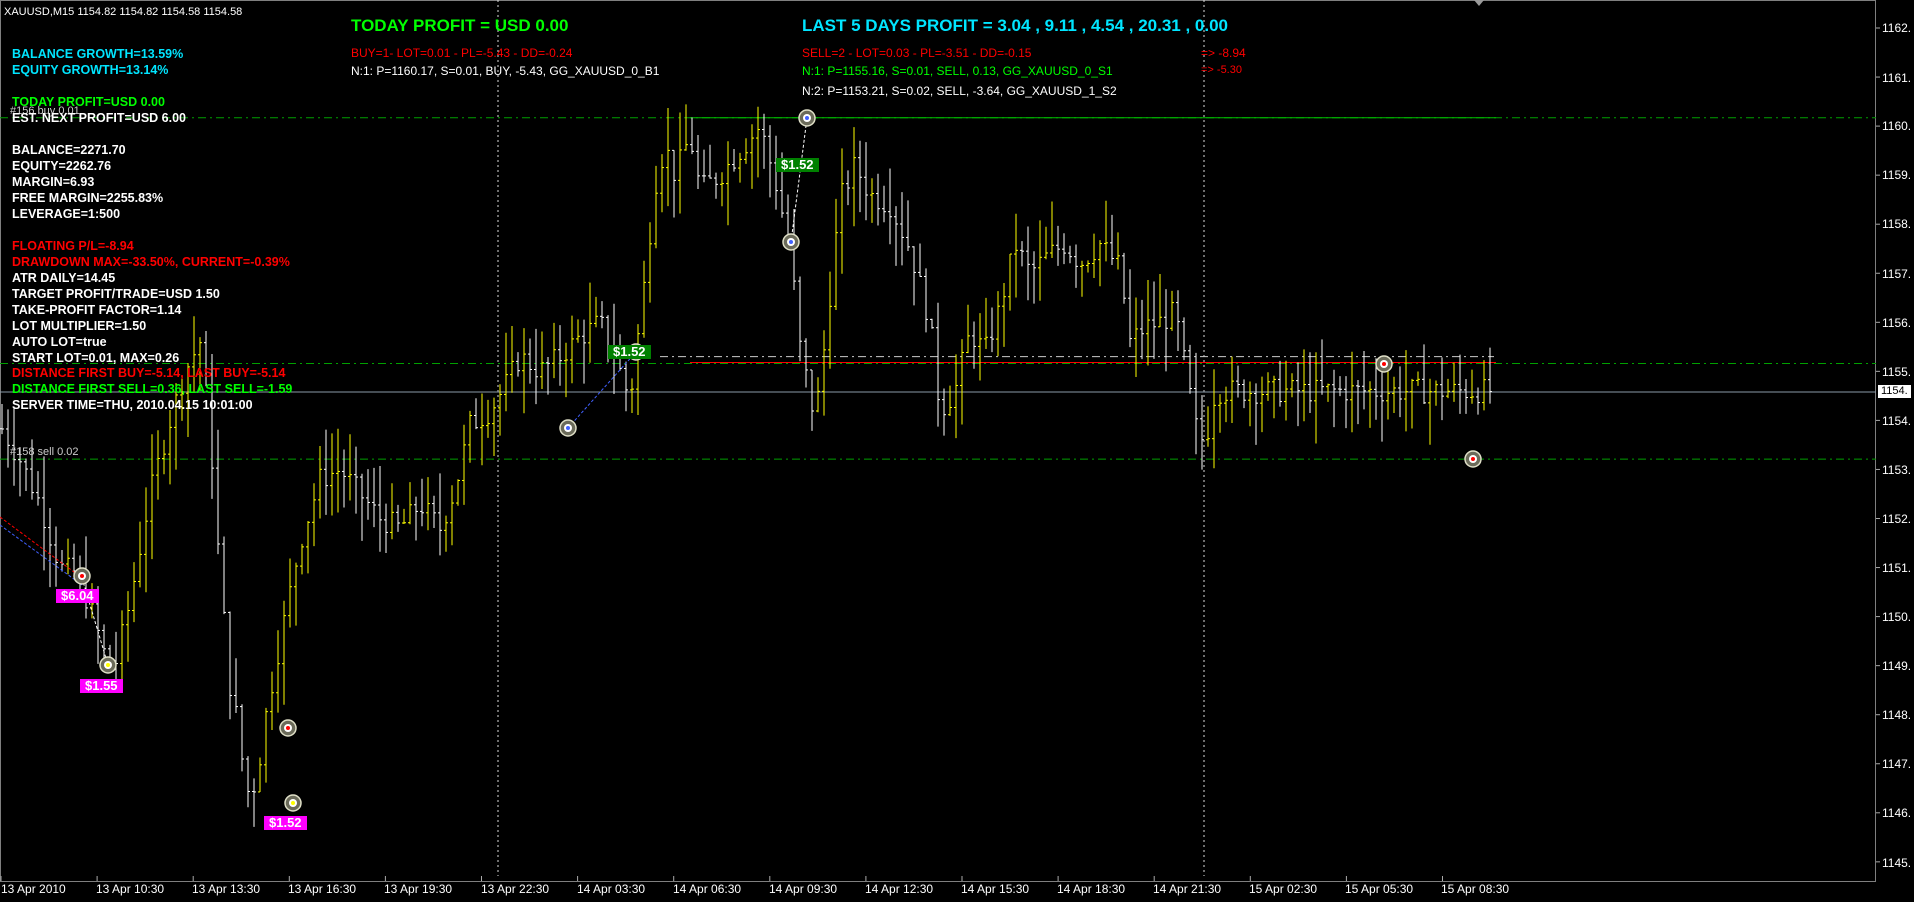 The image size is (1914, 902). Describe the element at coordinates (1283, 889) in the screenshot. I see `time-tick: 15 Apr 02:30` at that location.